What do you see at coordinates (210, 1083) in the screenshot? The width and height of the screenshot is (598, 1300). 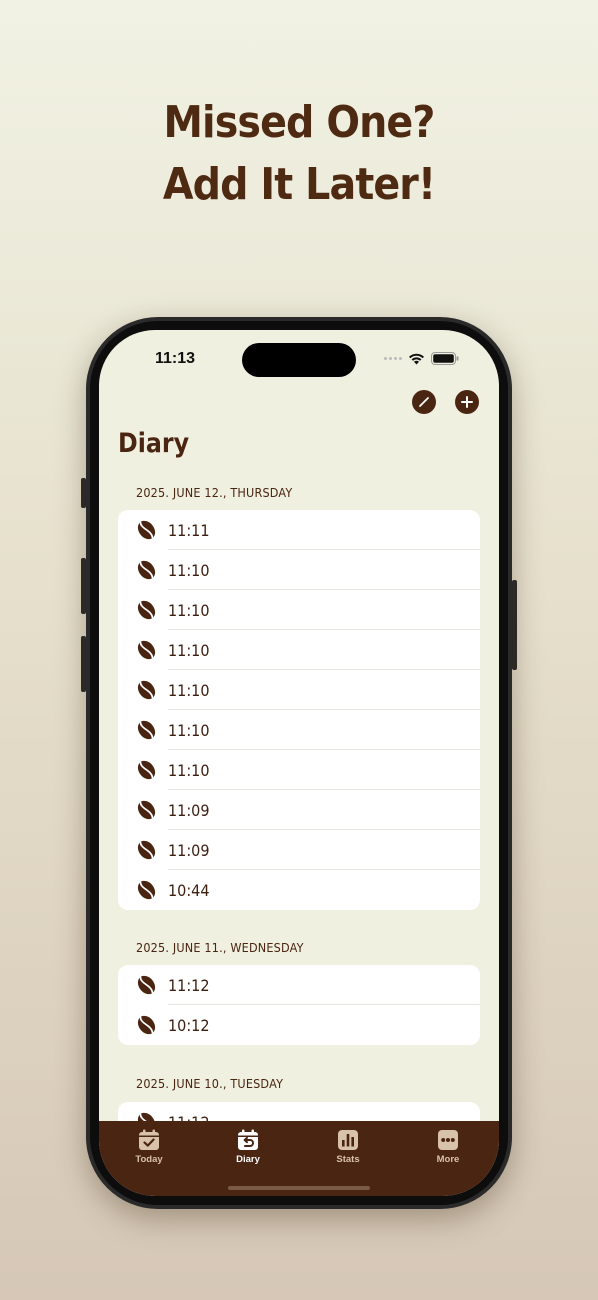 I see `section-date-header: 2025. JUNE 10., TUESDAY` at bounding box center [210, 1083].